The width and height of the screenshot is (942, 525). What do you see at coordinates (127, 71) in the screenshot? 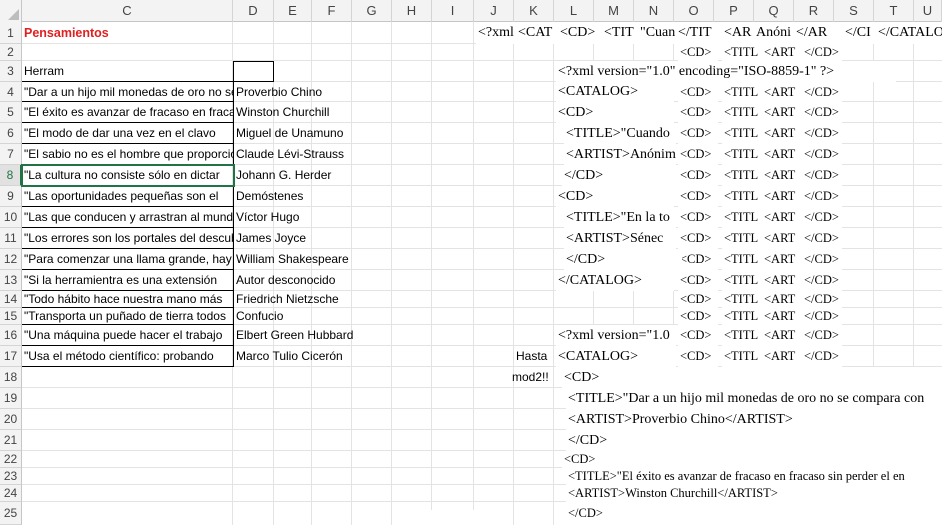
I see `header-label-cell: Herram` at bounding box center [127, 71].